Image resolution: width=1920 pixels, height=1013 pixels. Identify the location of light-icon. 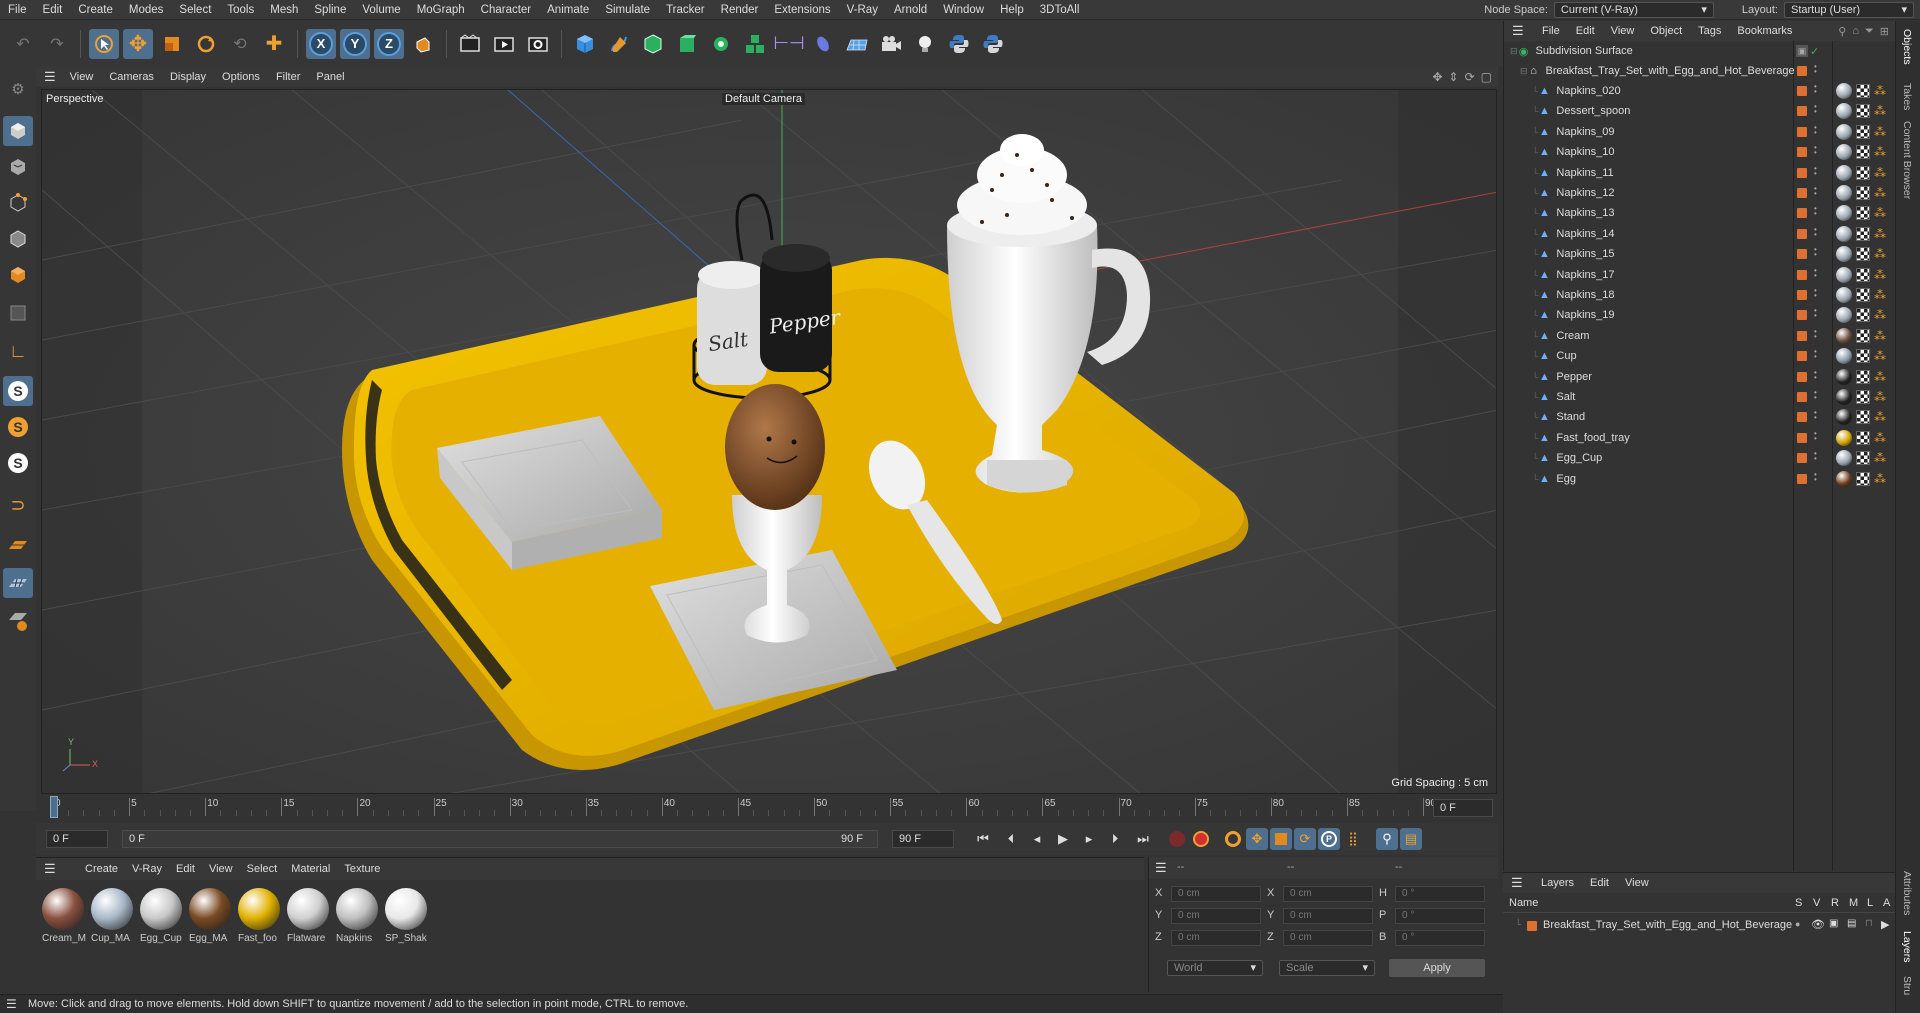
(925, 44).